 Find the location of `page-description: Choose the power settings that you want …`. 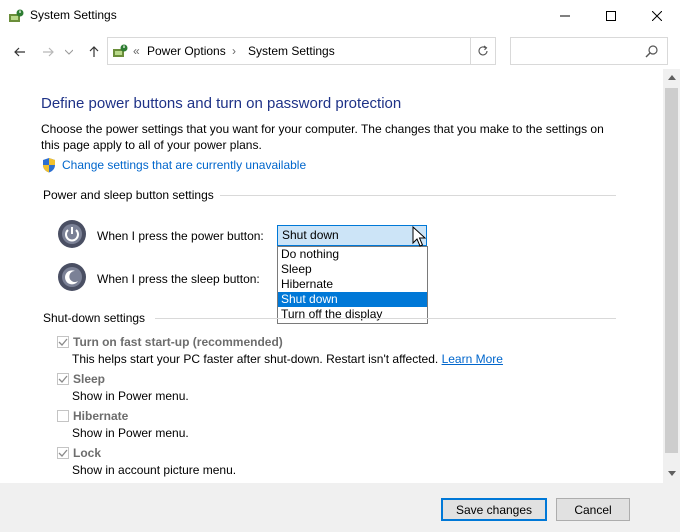

page-description: Choose the power settings that you want … is located at coordinates (322, 137).